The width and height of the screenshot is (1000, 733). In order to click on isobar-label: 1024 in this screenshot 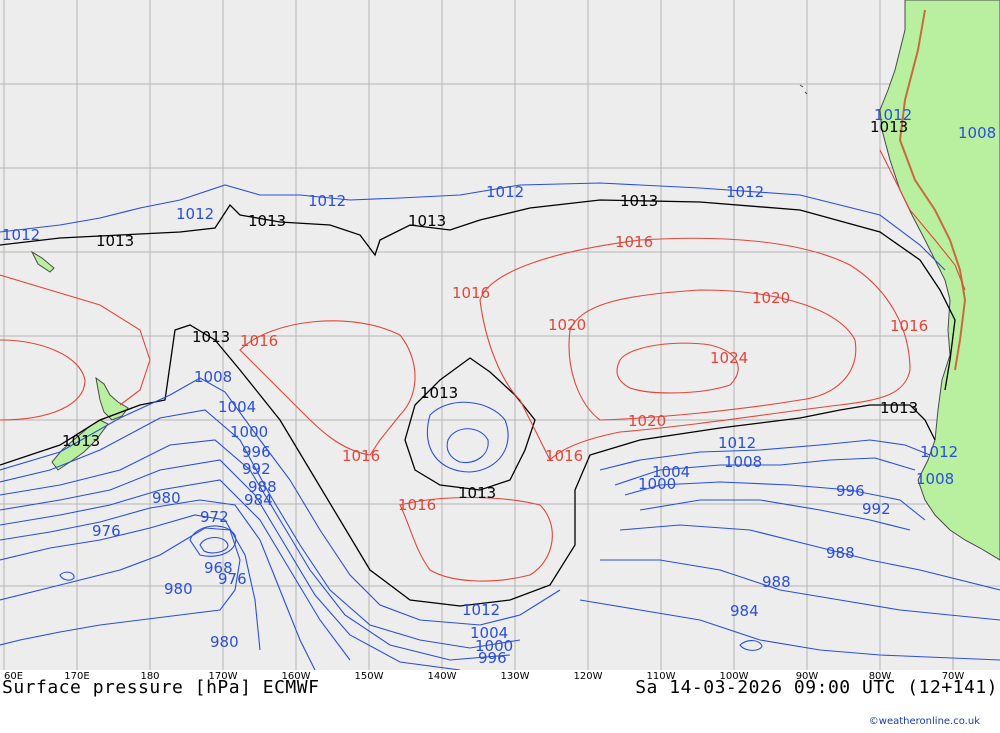, I will do `click(729, 358)`.